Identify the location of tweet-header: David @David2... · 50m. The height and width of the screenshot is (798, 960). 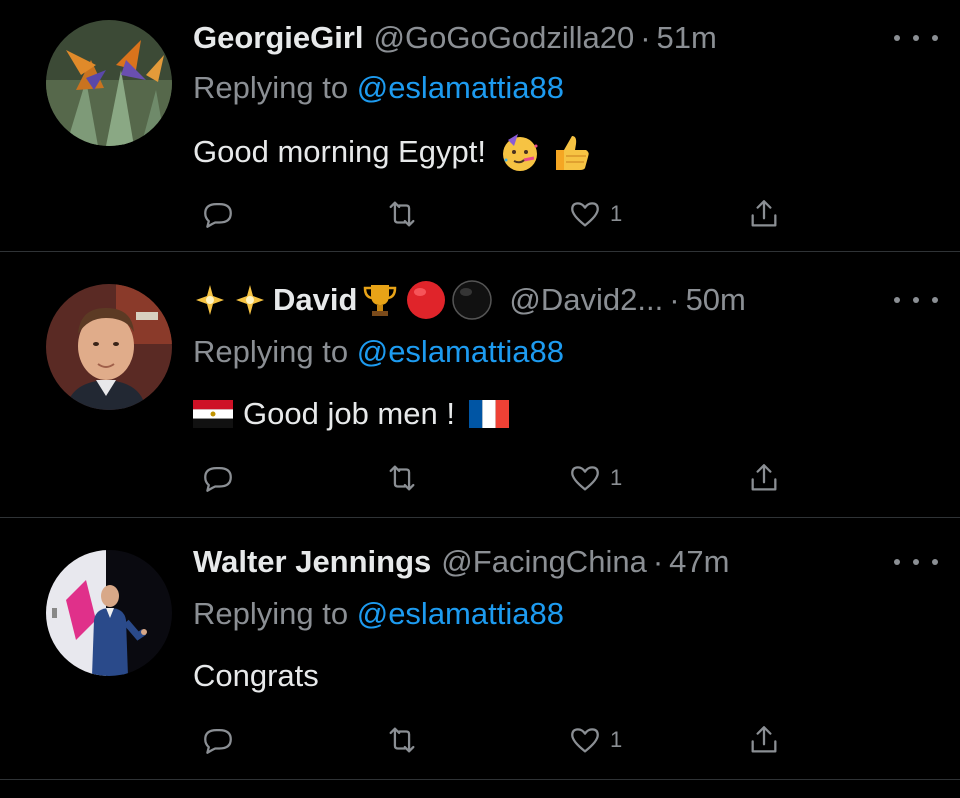
(556, 300).